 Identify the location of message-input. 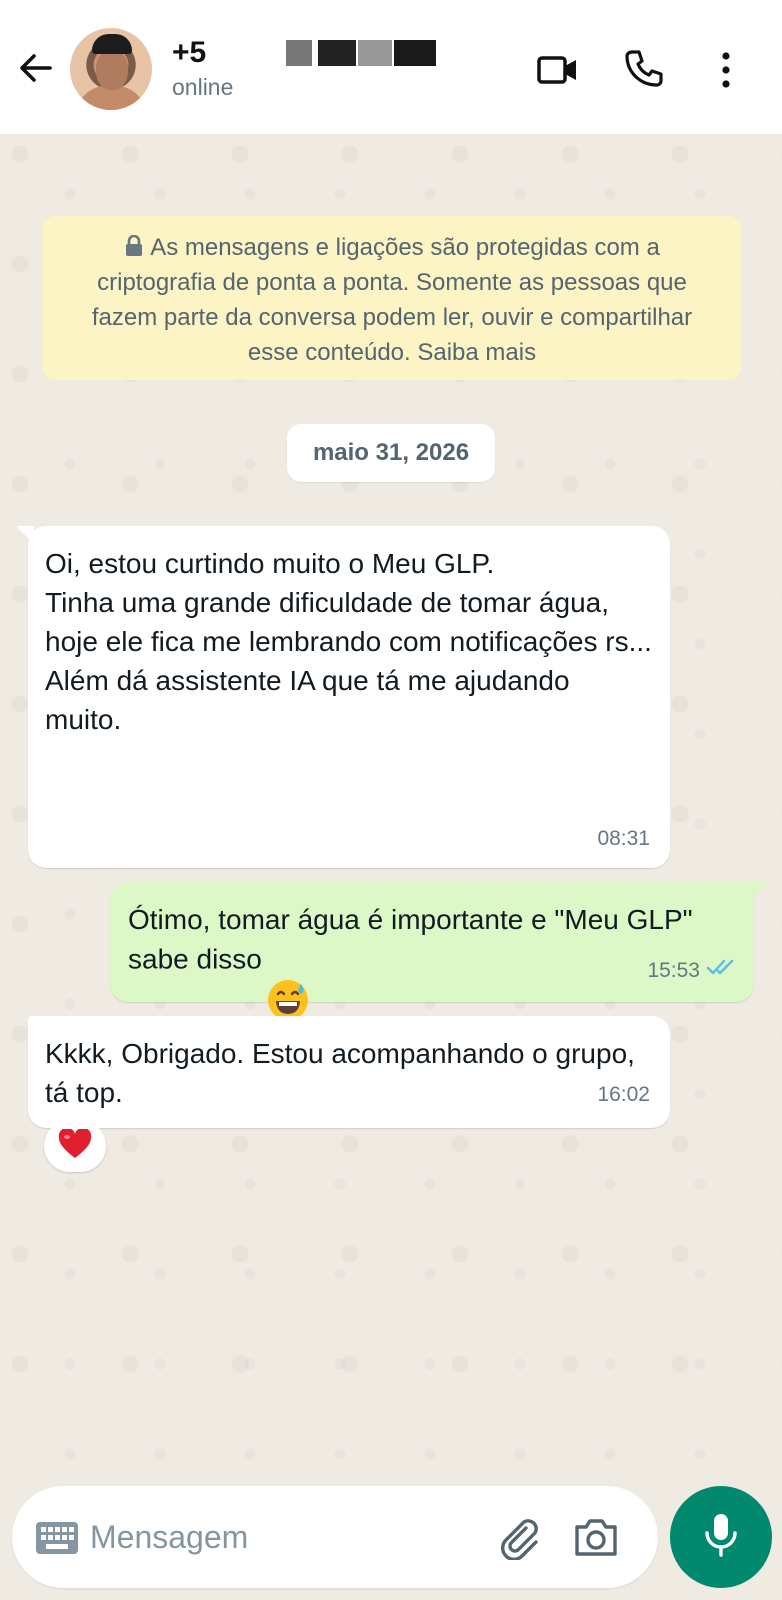
(285, 1537).